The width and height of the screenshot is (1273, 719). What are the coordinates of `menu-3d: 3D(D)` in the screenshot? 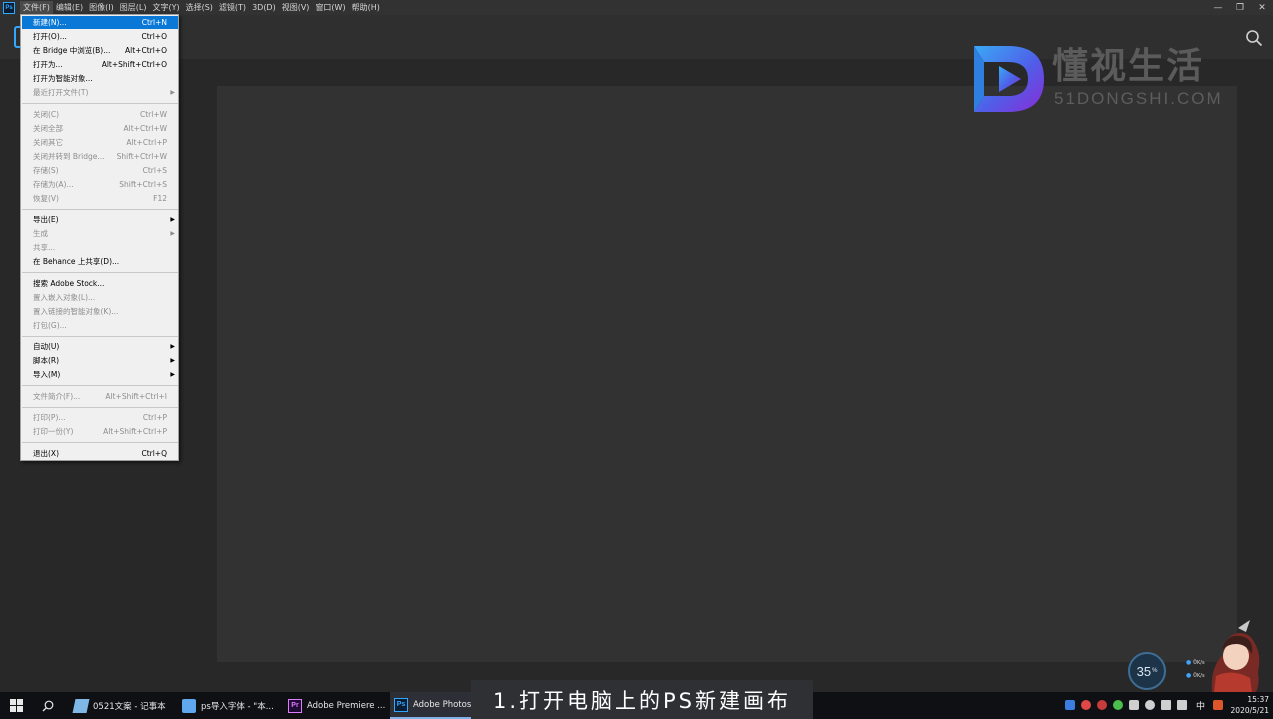 It's located at (264, 7).